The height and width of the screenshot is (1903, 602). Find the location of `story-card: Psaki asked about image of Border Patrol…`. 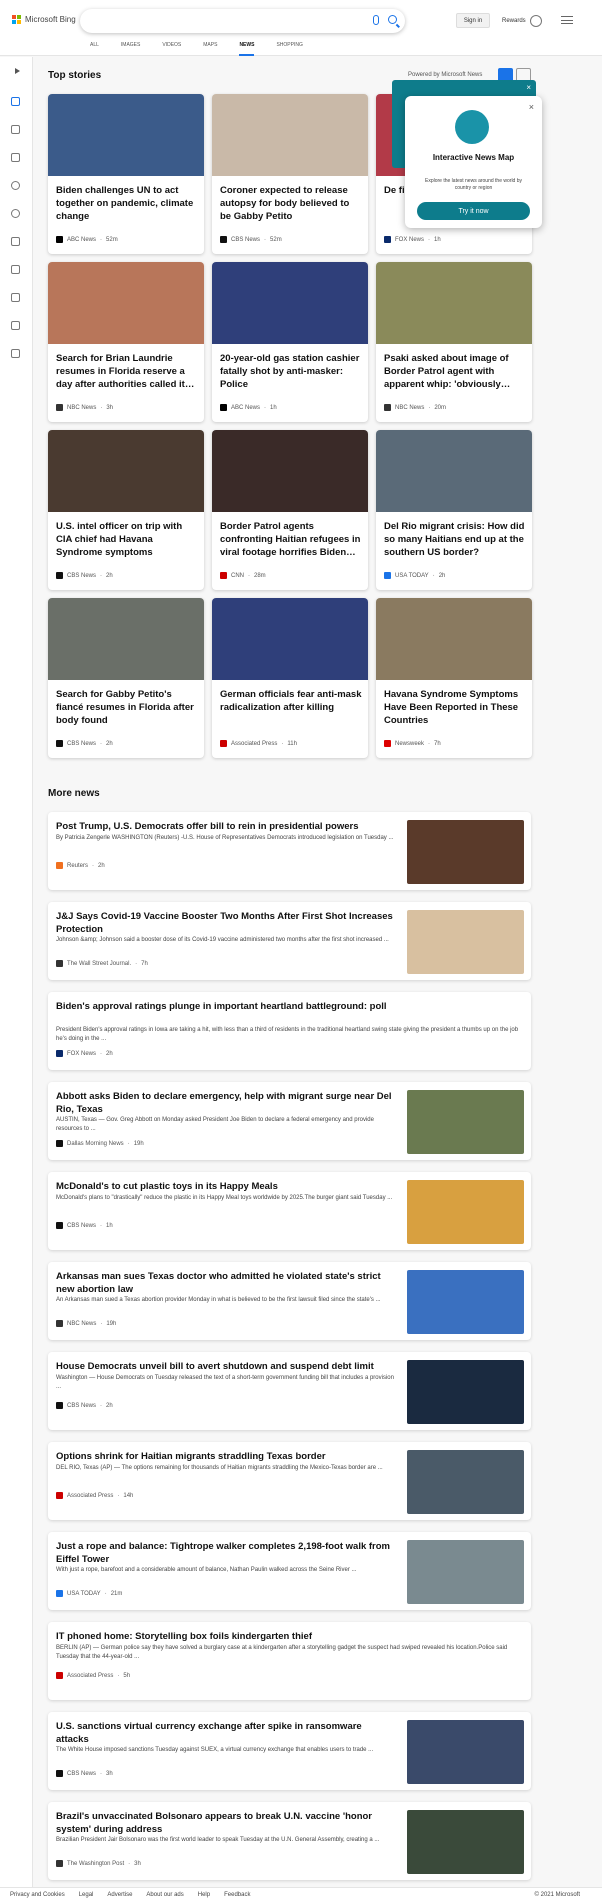

story-card: Psaki asked about image of Border Patrol… is located at coordinates (454, 342).